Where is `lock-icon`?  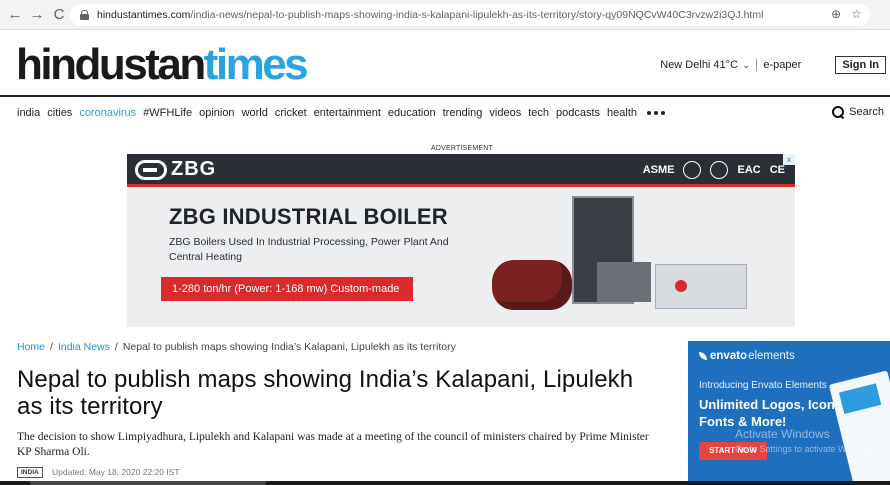 lock-icon is located at coordinates (84, 15).